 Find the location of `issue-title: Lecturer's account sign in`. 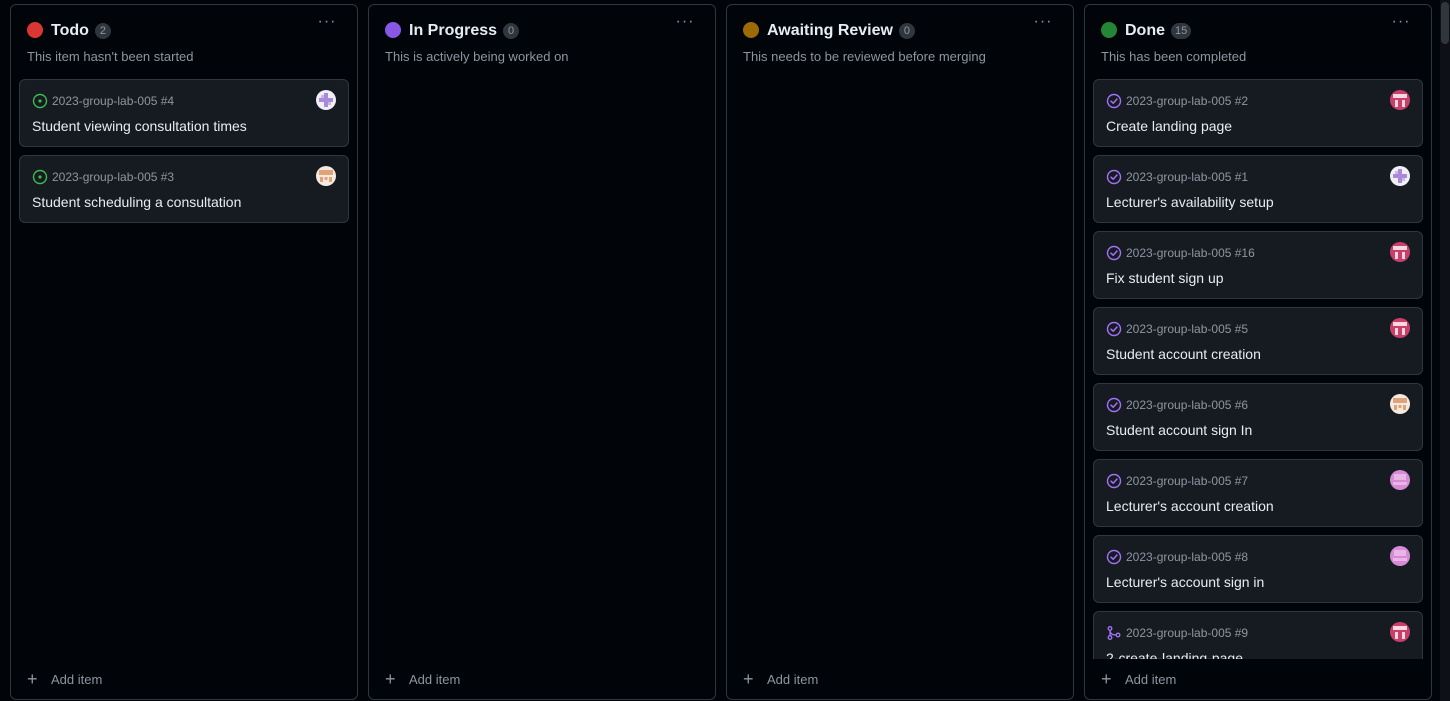

issue-title: Lecturer's account sign in is located at coordinates (1185, 582).